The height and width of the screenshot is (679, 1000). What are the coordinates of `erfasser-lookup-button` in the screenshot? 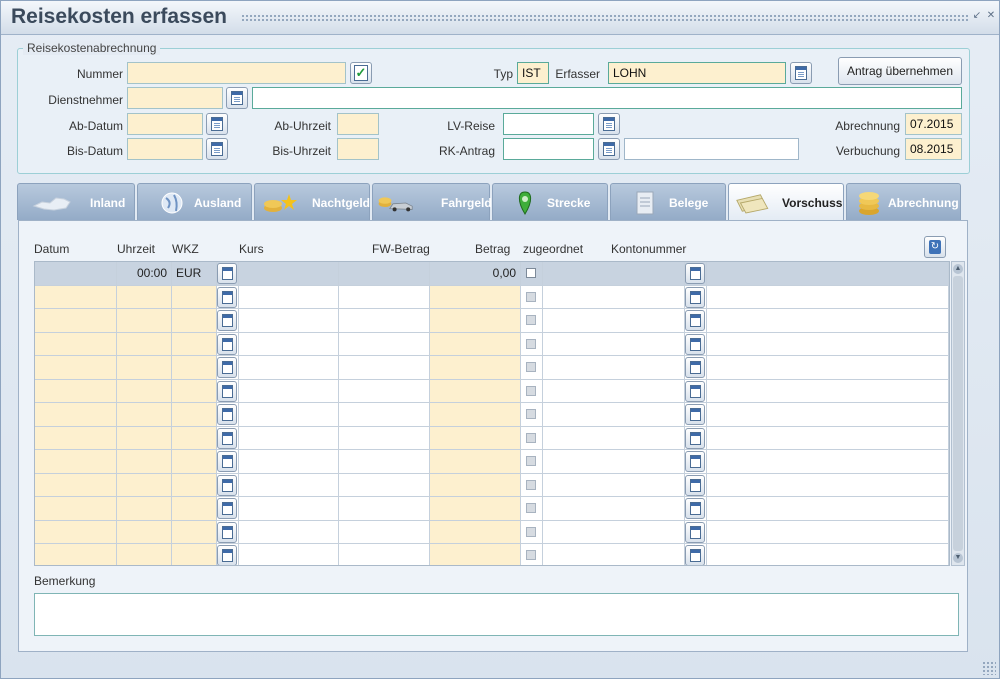 It's located at (801, 73).